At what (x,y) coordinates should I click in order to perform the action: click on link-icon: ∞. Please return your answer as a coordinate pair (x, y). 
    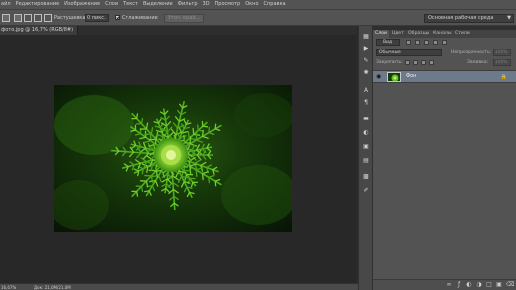
    Looking at the image, I should click on (449, 285).